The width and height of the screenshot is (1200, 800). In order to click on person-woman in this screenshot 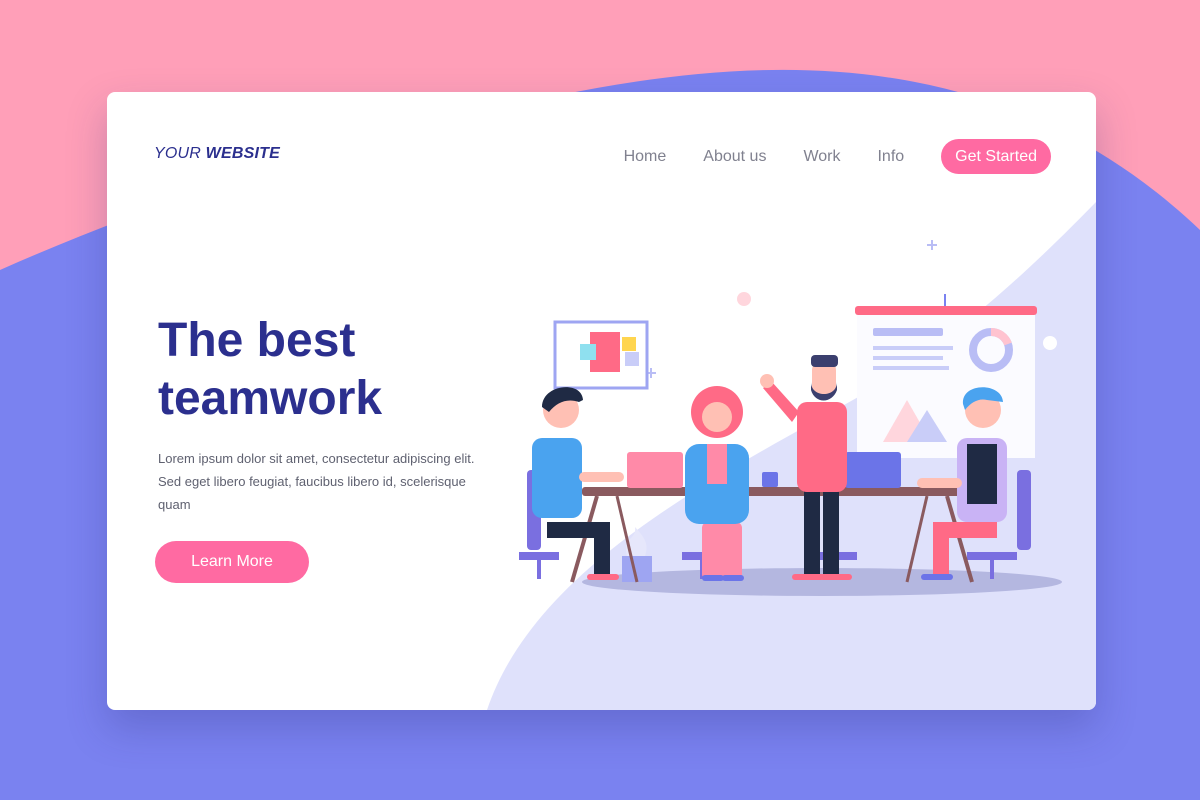, I will do `click(717, 483)`.